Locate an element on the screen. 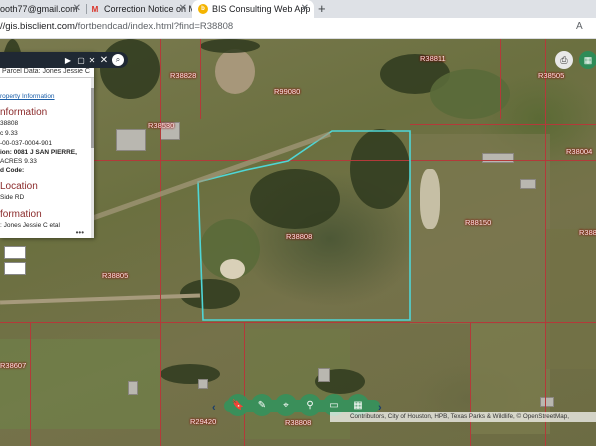 The height and width of the screenshot is (446, 596). panel-scrollbar is located at coordinates (92, 158).